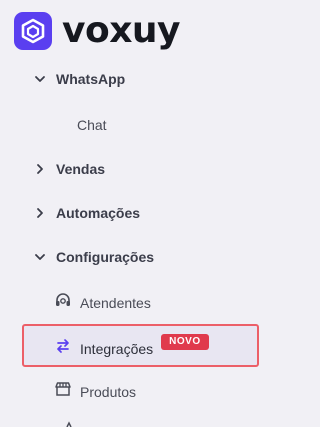 The height and width of the screenshot is (427, 320). Describe the element at coordinates (33, 31) in the screenshot. I see `voxuy-logo-icon` at that location.